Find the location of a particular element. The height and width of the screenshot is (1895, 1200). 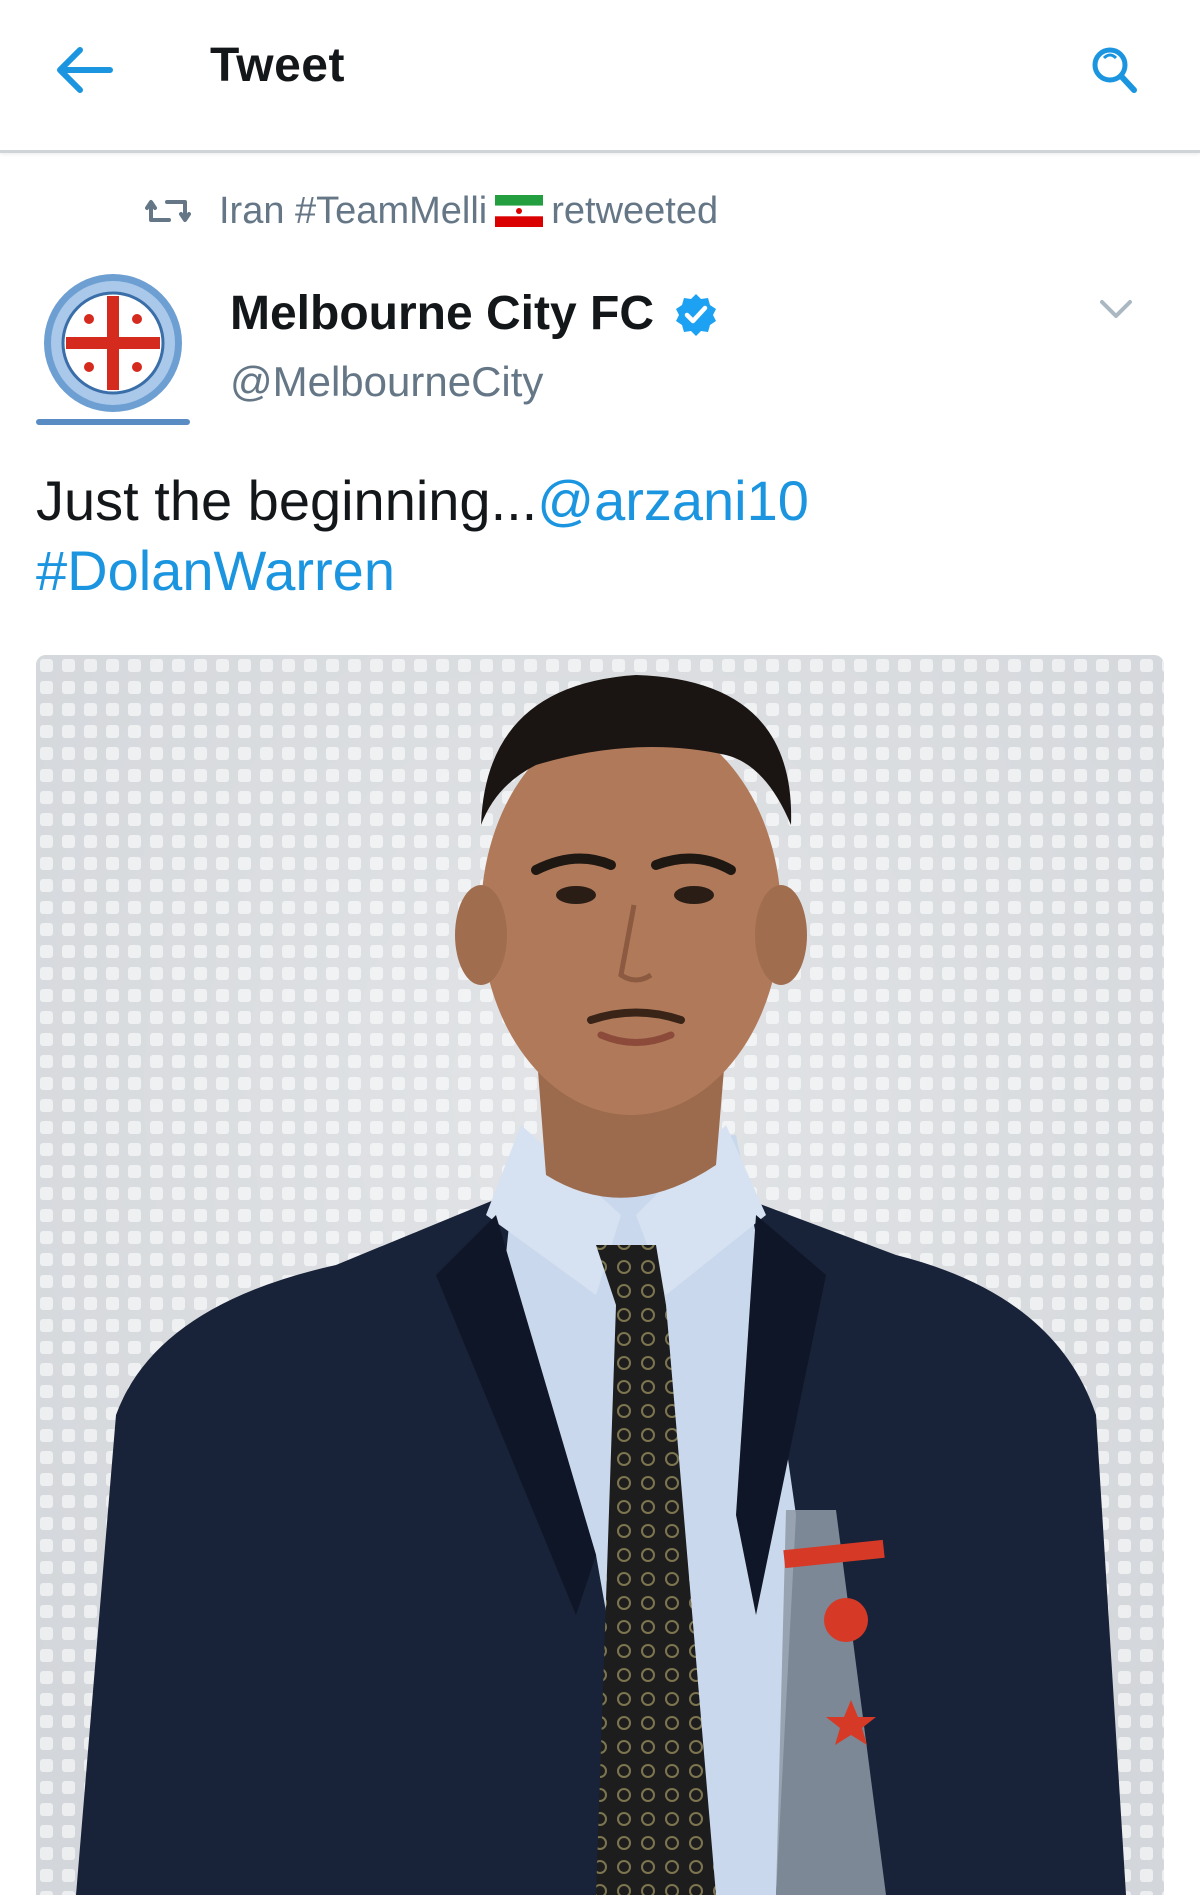

retweet-context: Iran #TeamMelli retweeted is located at coordinates (431, 211).